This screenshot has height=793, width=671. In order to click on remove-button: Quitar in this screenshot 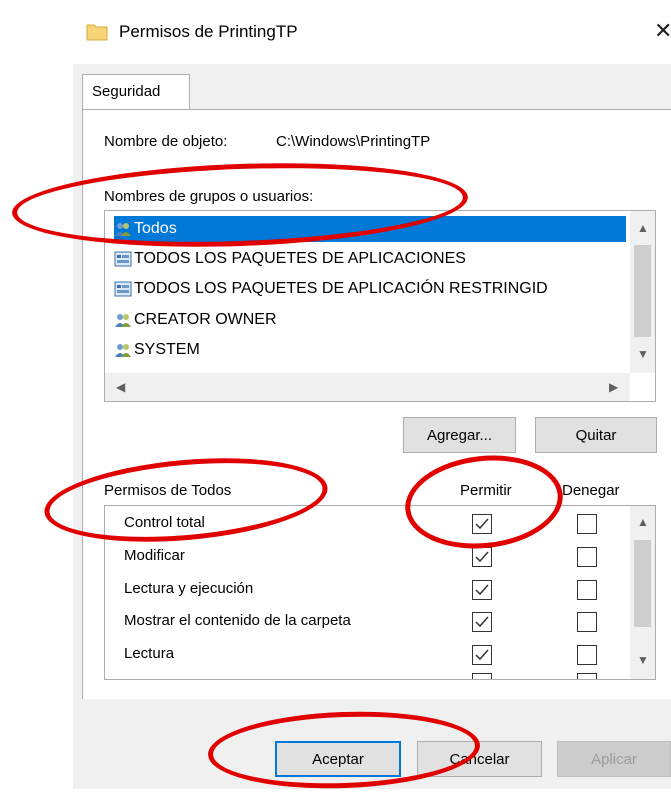, I will do `click(596, 435)`.